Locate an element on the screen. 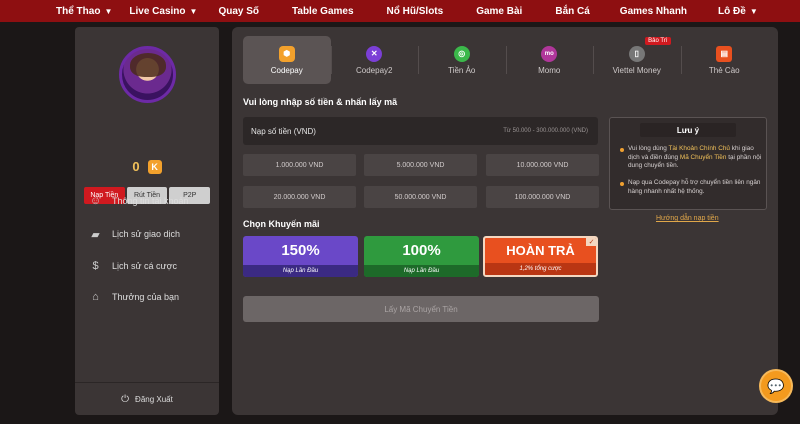  amount-range: Từ 50.000 - 300.000.000 (VND) is located at coordinates (545, 131).